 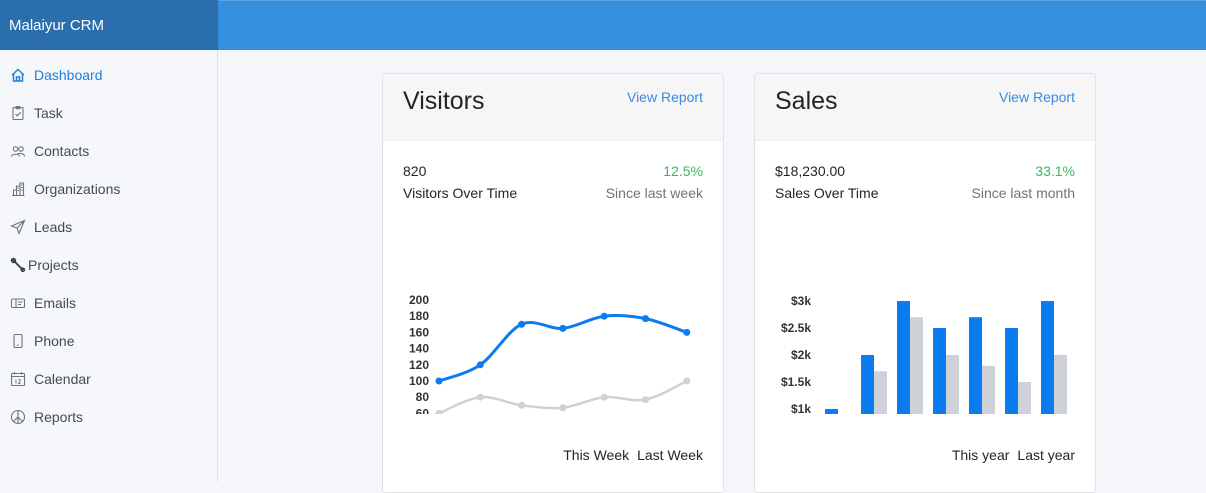 I want to click on stat-value: $18,230.00, so click(x=810, y=171).